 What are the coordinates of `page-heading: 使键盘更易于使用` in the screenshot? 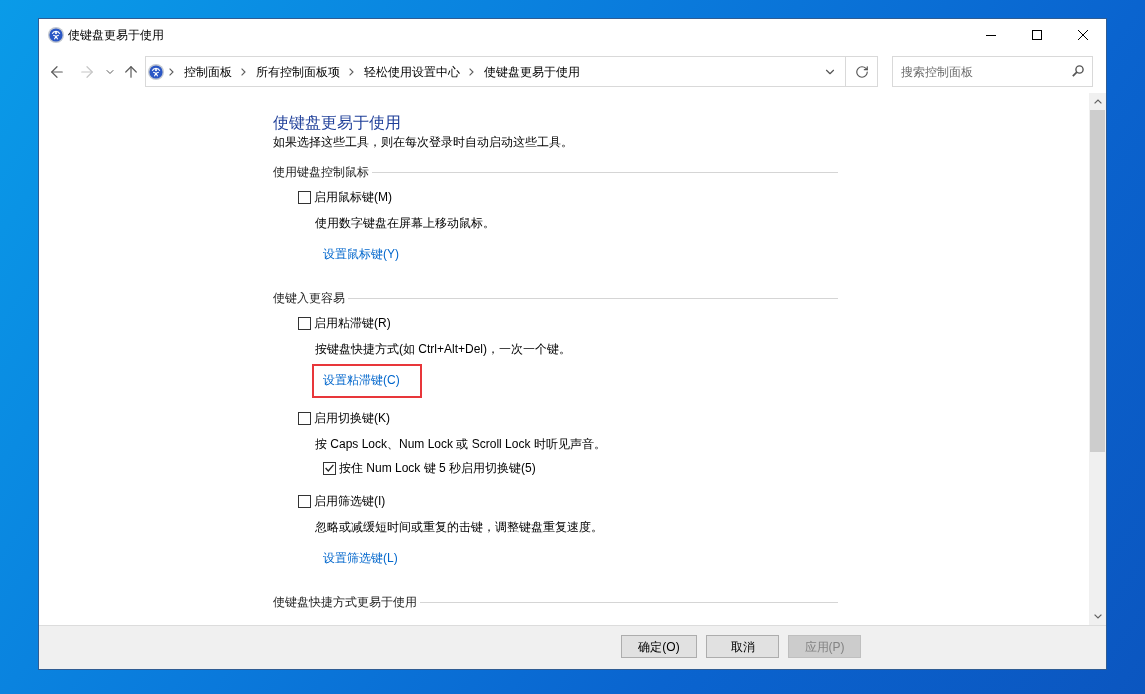 It's located at (337, 123).